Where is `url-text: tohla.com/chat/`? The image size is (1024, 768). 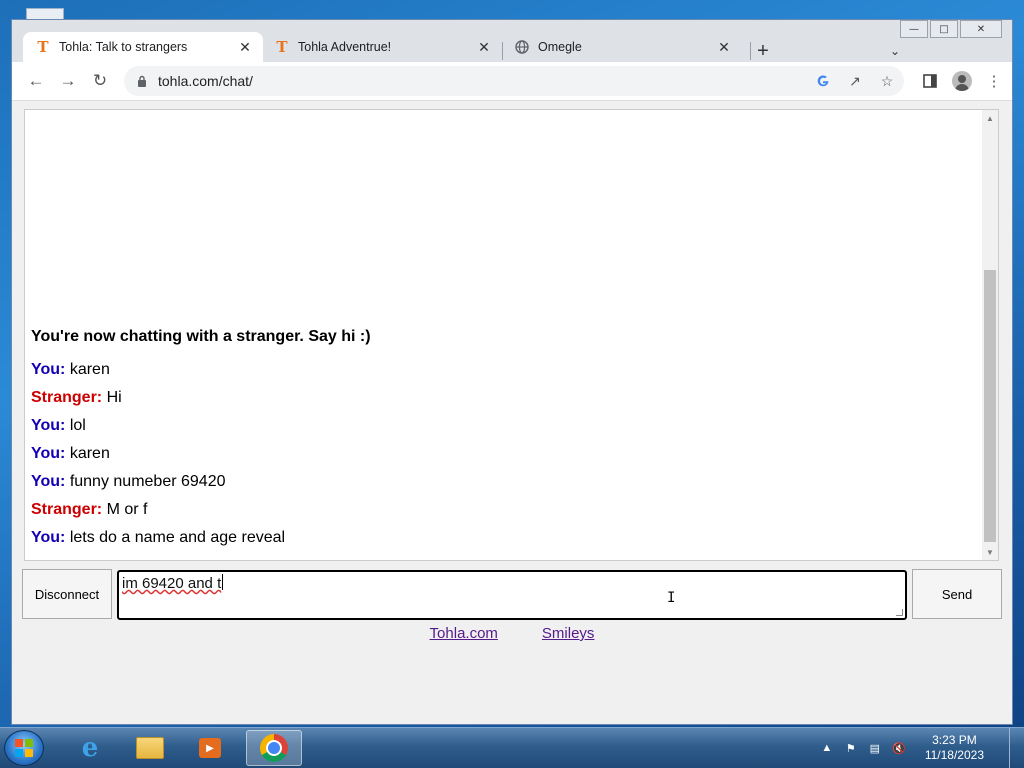 url-text: tohla.com/chat/ is located at coordinates (205, 81).